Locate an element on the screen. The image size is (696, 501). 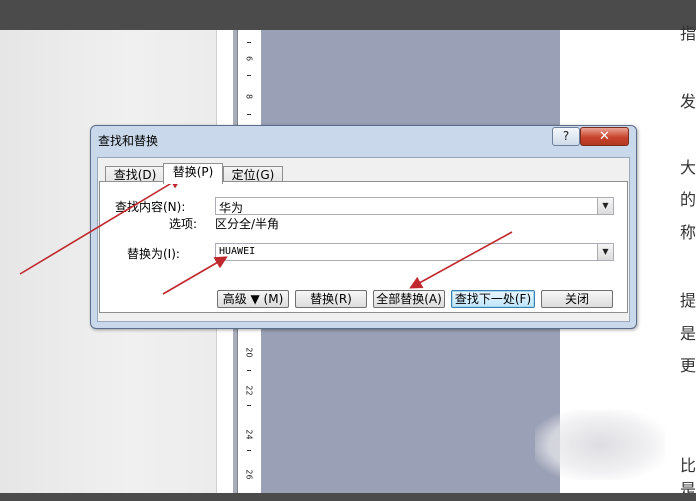
document-text-char: 称 is located at coordinates (688, 232).